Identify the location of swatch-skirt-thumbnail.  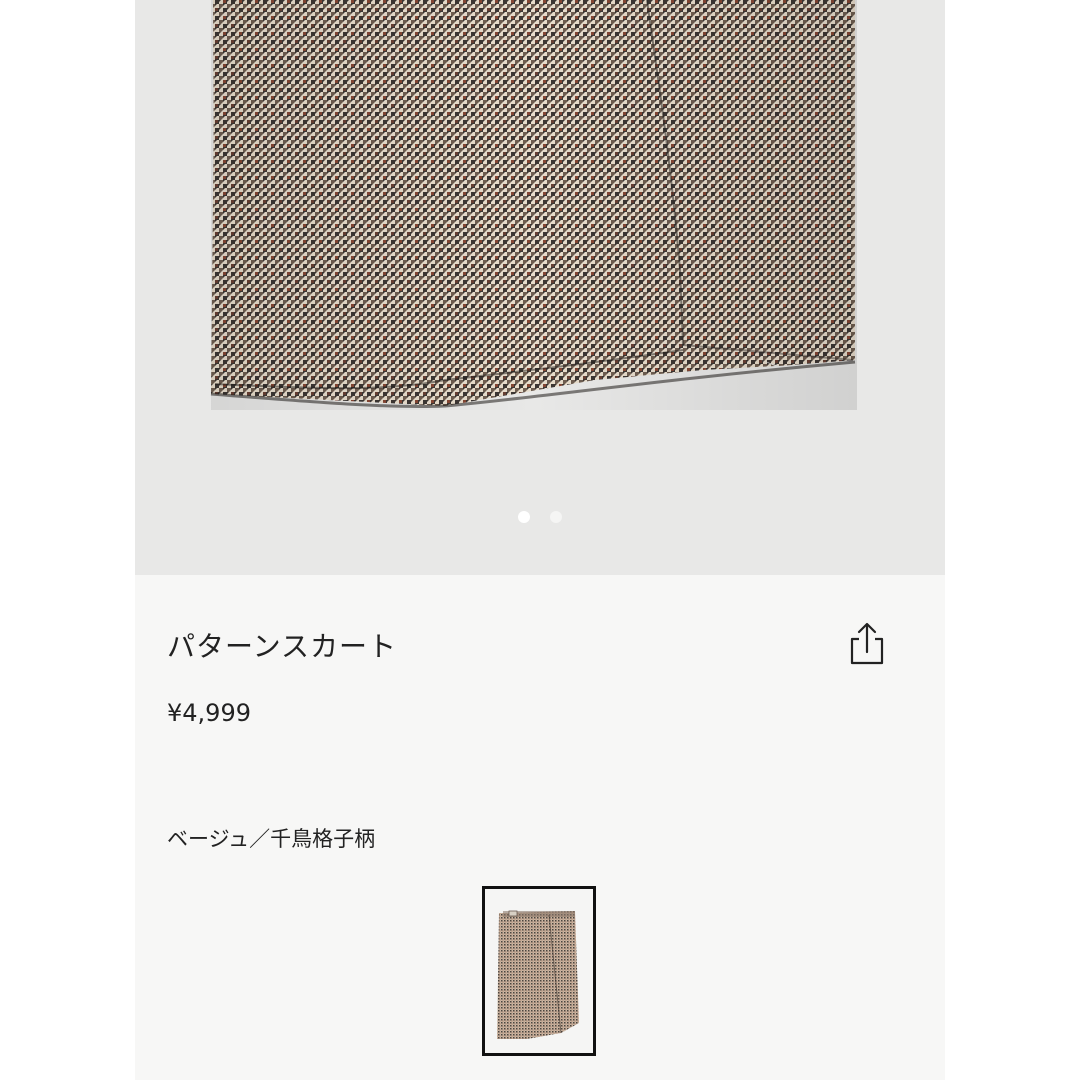
(538, 974).